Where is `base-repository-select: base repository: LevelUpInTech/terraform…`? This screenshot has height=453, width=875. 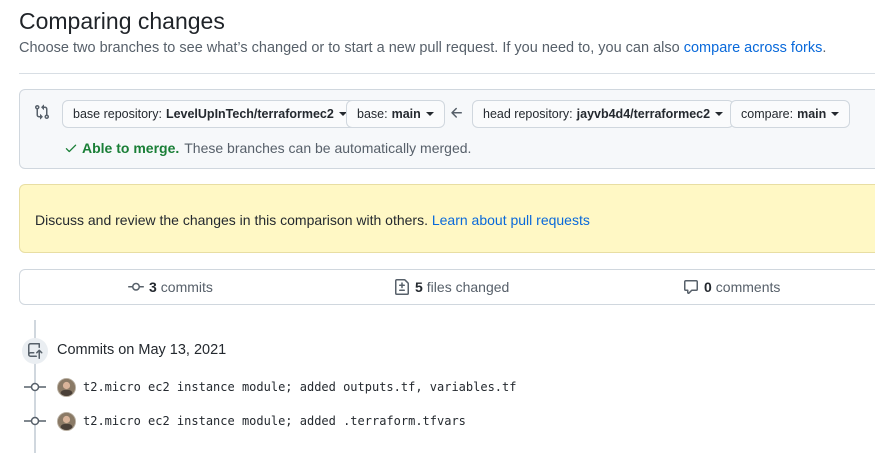 base-repository-select: base repository: LevelUpInTech/terraform… is located at coordinates (210, 114).